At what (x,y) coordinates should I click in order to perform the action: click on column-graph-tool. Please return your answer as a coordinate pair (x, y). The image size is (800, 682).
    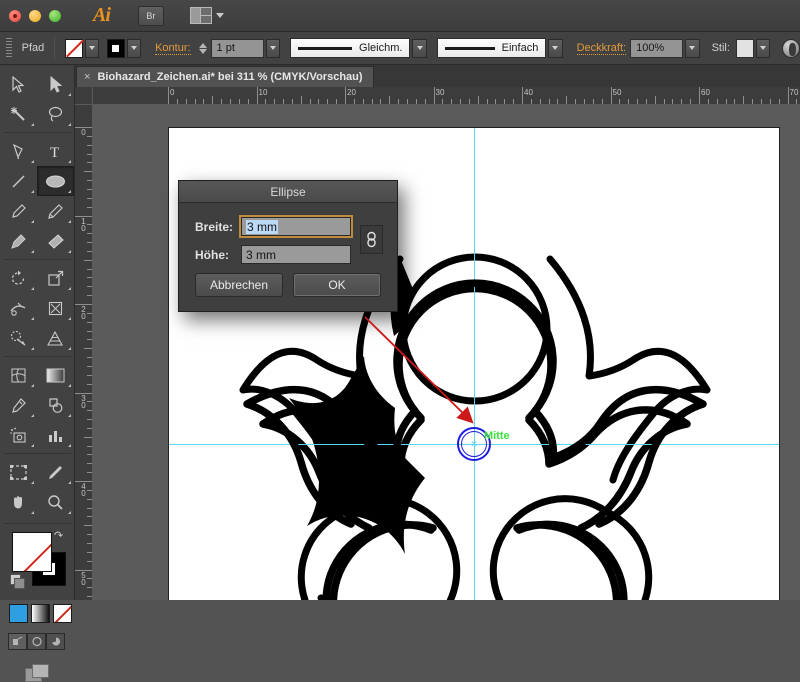
    Looking at the image, I should click on (55, 435).